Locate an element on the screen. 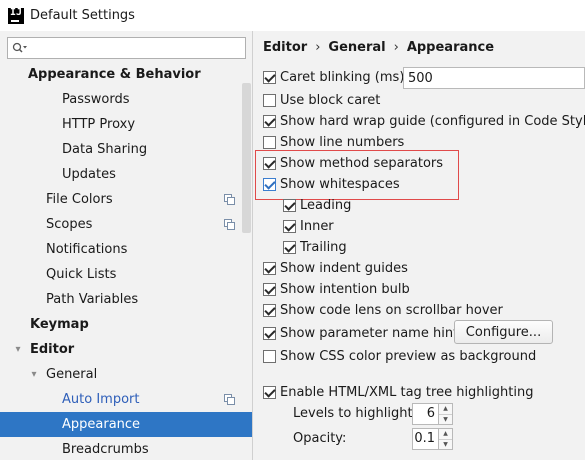  block-caret-option: Use block caret is located at coordinates (321, 100).